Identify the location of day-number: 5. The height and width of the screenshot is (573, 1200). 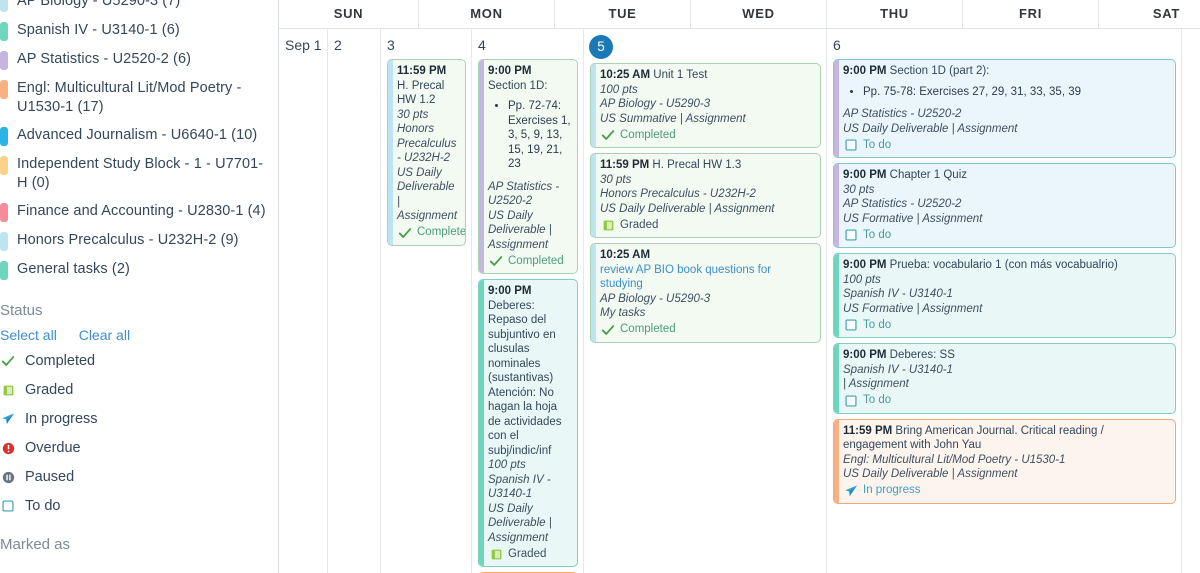
(601, 47).